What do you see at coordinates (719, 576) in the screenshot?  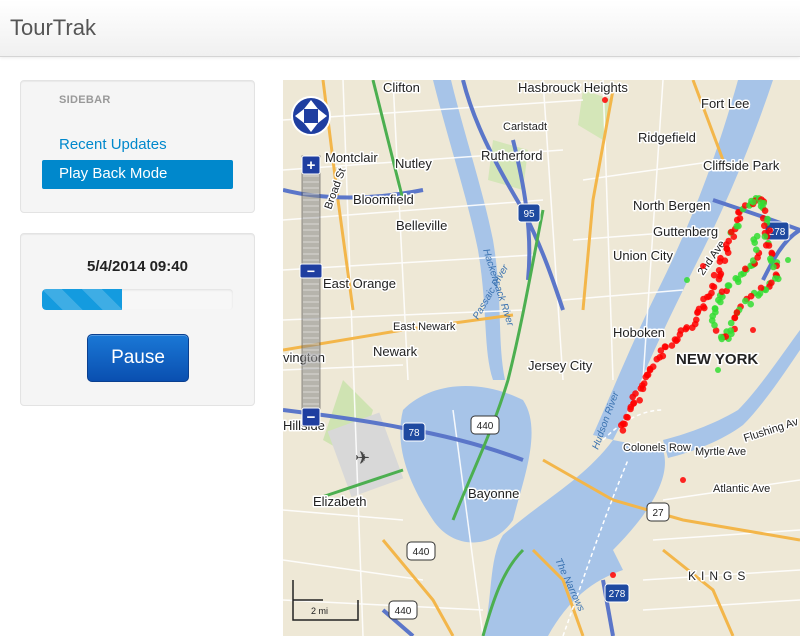 I see `label-kings: KINGS` at bounding box center [719, 576].